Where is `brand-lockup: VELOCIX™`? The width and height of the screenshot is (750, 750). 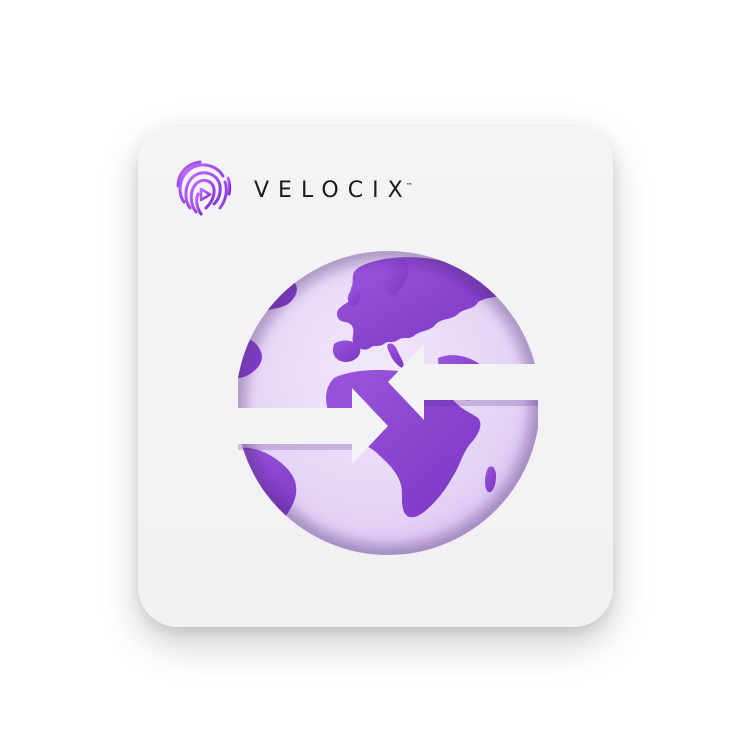 brand-lockup: VELOCIX™ is located at coordinates (291, 188).